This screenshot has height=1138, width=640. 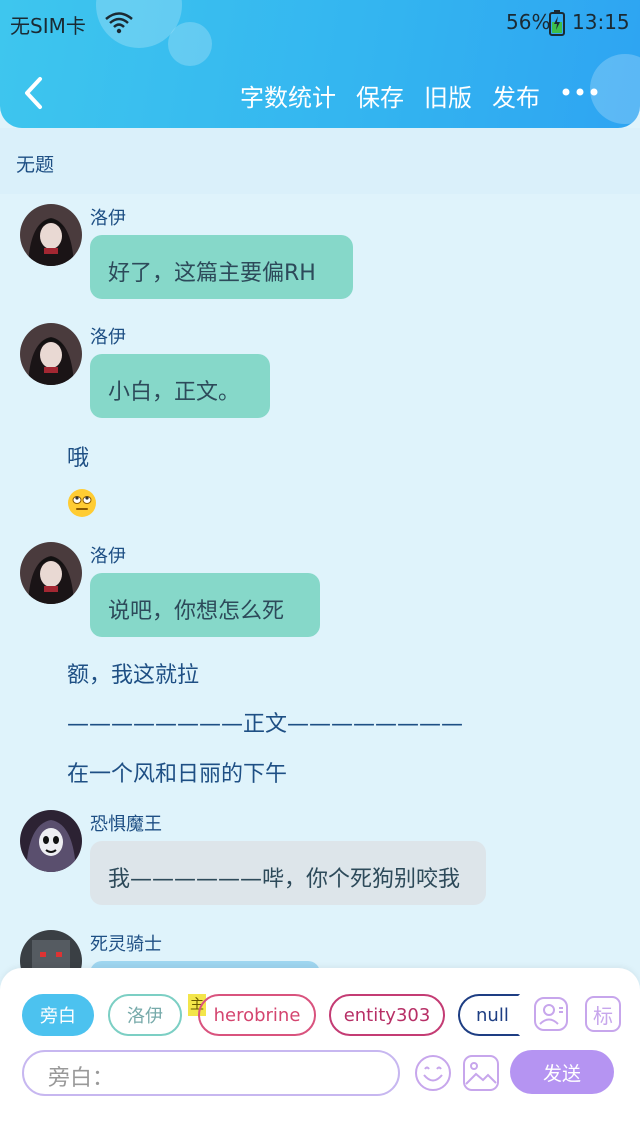 I want to click on old-version-button: 旧版, so click(x=448, y=95).